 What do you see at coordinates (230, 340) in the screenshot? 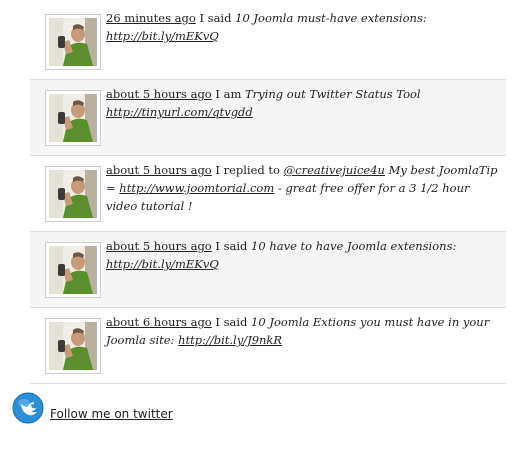
I see `tweet-url-link: http://bit.ly/J9nkR` at bounding box center [230, 340].